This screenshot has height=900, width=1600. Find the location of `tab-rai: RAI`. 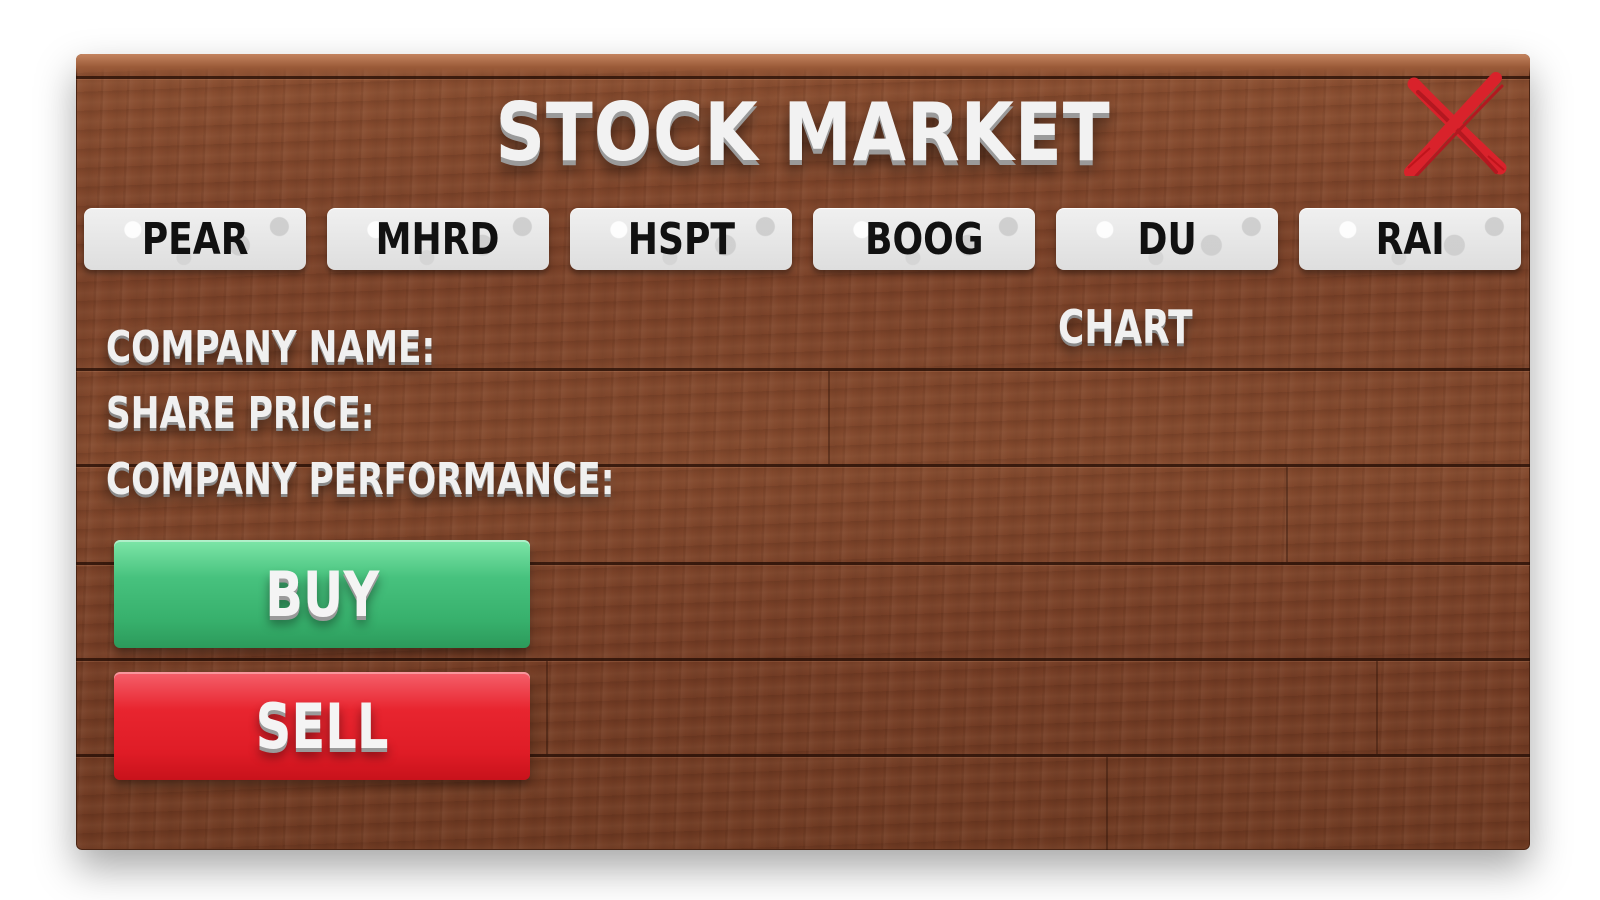

tab-rai: RAI is located at coordinates (1410, 239).